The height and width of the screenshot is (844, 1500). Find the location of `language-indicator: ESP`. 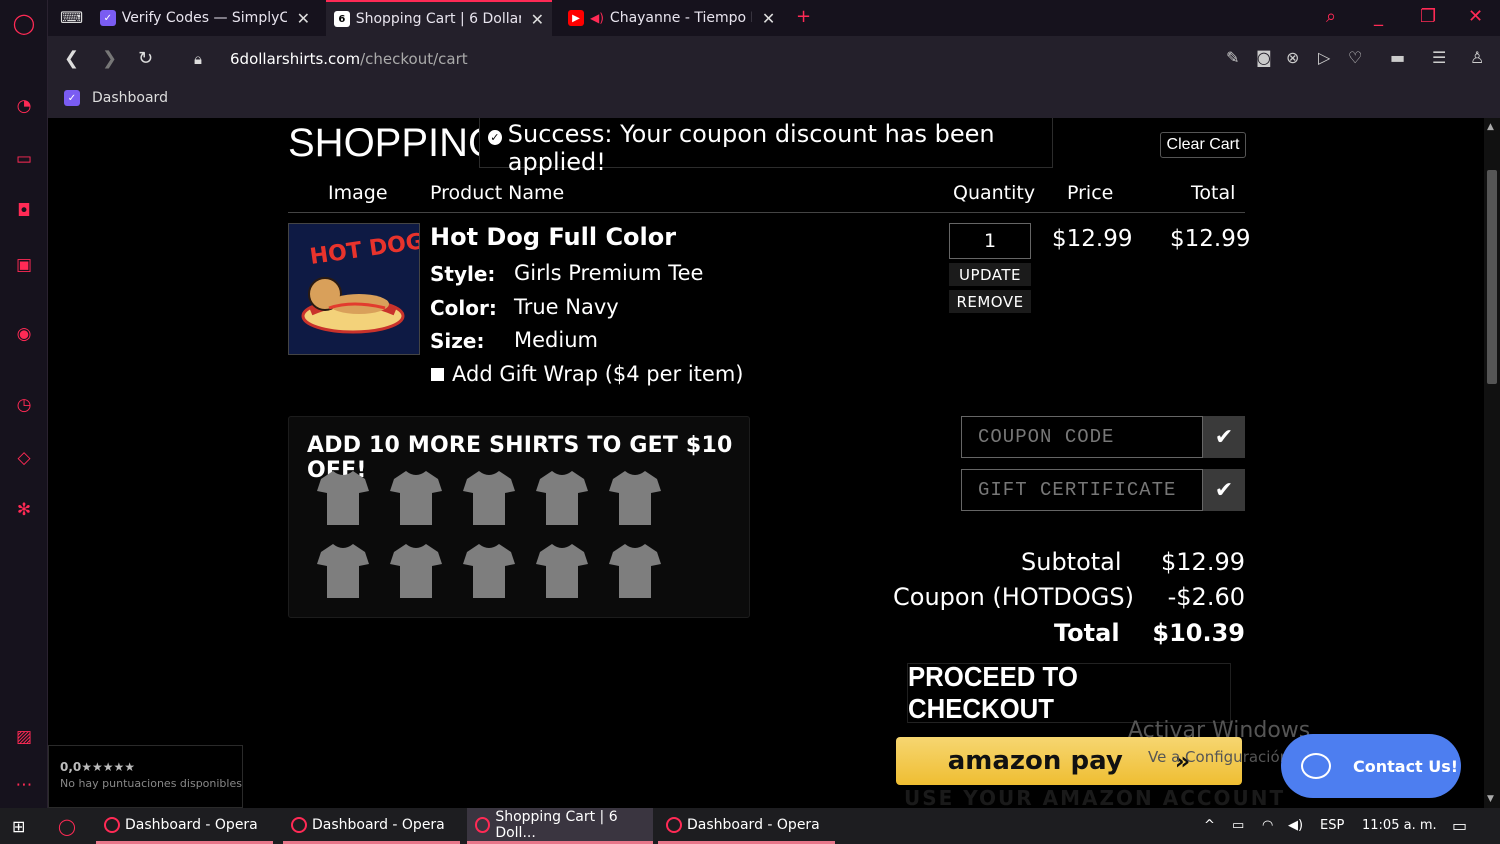

language-indicator: ESP is located at coordinates (1332, 825).